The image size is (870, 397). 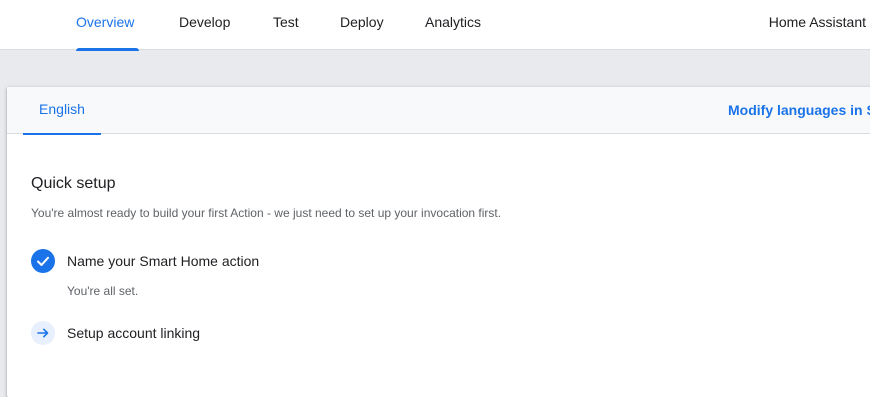 What do you see at coordinates (817, 22) in the screenshot?
I see `project-name: Home Assistant` at bounding box center [817, 22].